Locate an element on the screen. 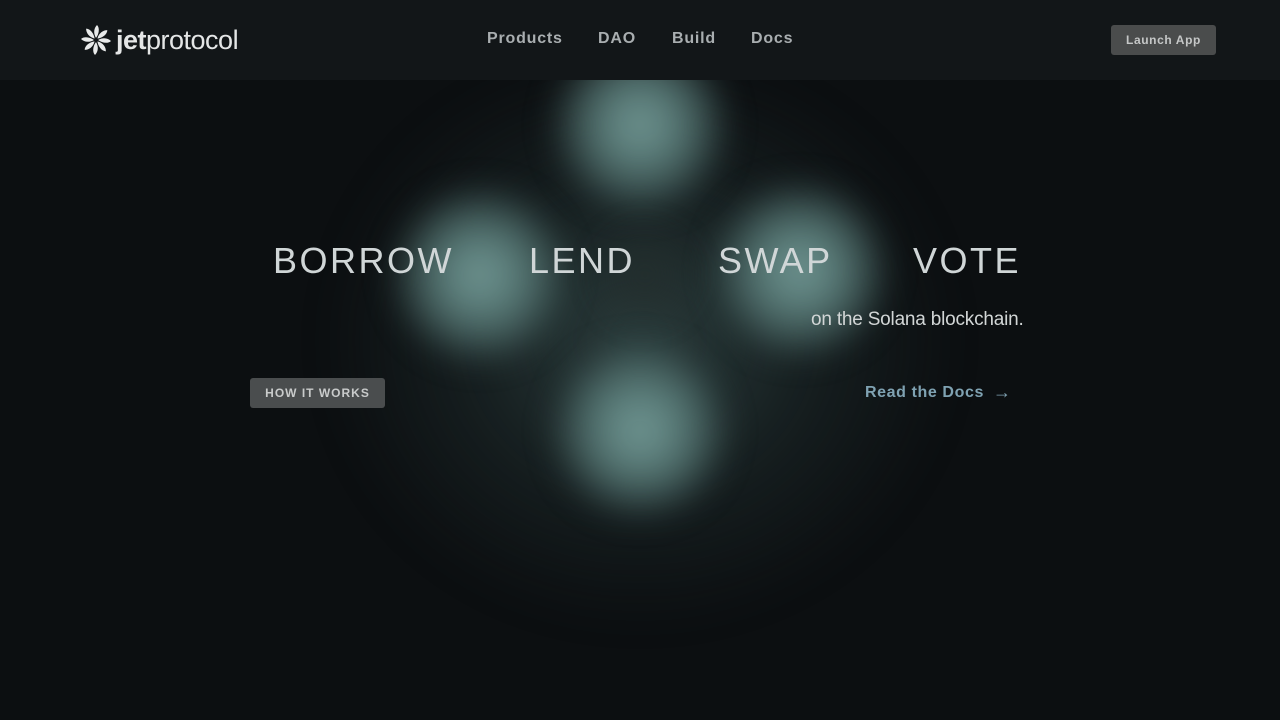 This screenshot has height=720, width=1280. how-it-works-button: HOW IT WORKS is located at coordinates (317, 393).